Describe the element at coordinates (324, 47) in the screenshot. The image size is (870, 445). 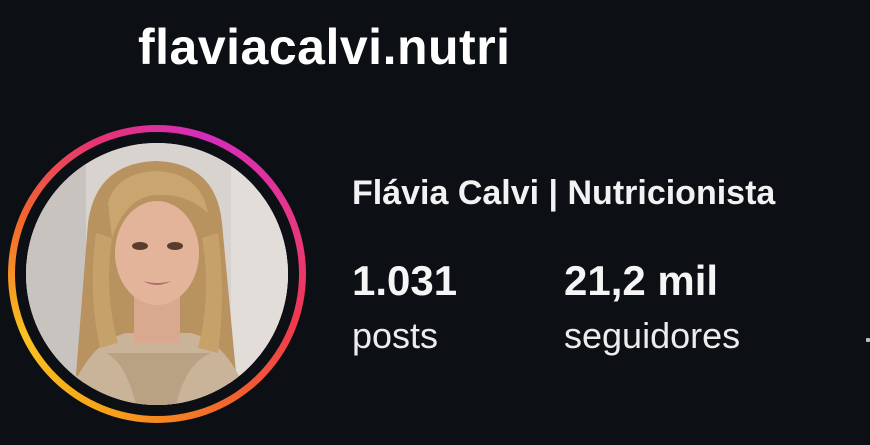
I see `profile-username: flaviacalvi.nutri` at that location.